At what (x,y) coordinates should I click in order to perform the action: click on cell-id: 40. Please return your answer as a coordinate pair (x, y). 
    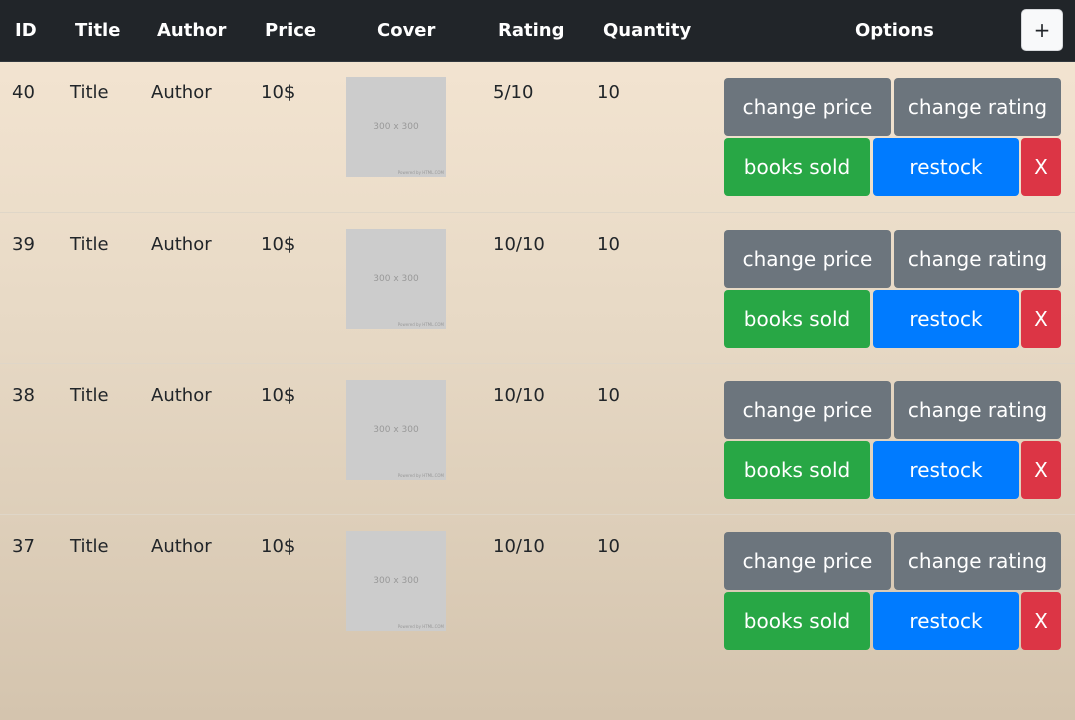
    Looking at the image, I should click on (23, 92).